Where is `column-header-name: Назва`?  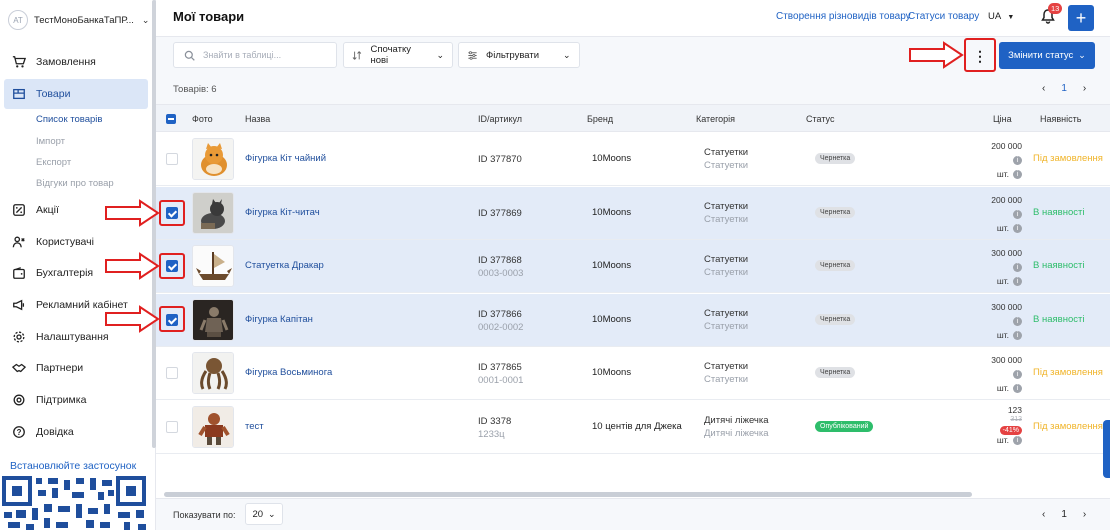
column-header-name: Назва is located at coordinates (257, 119).